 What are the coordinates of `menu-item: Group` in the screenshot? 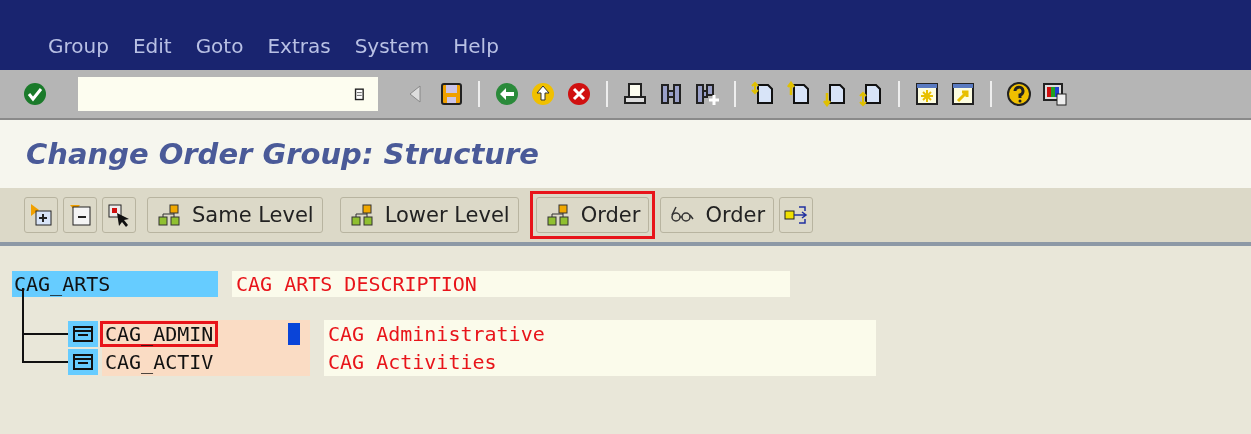 It's located at (78, 46).